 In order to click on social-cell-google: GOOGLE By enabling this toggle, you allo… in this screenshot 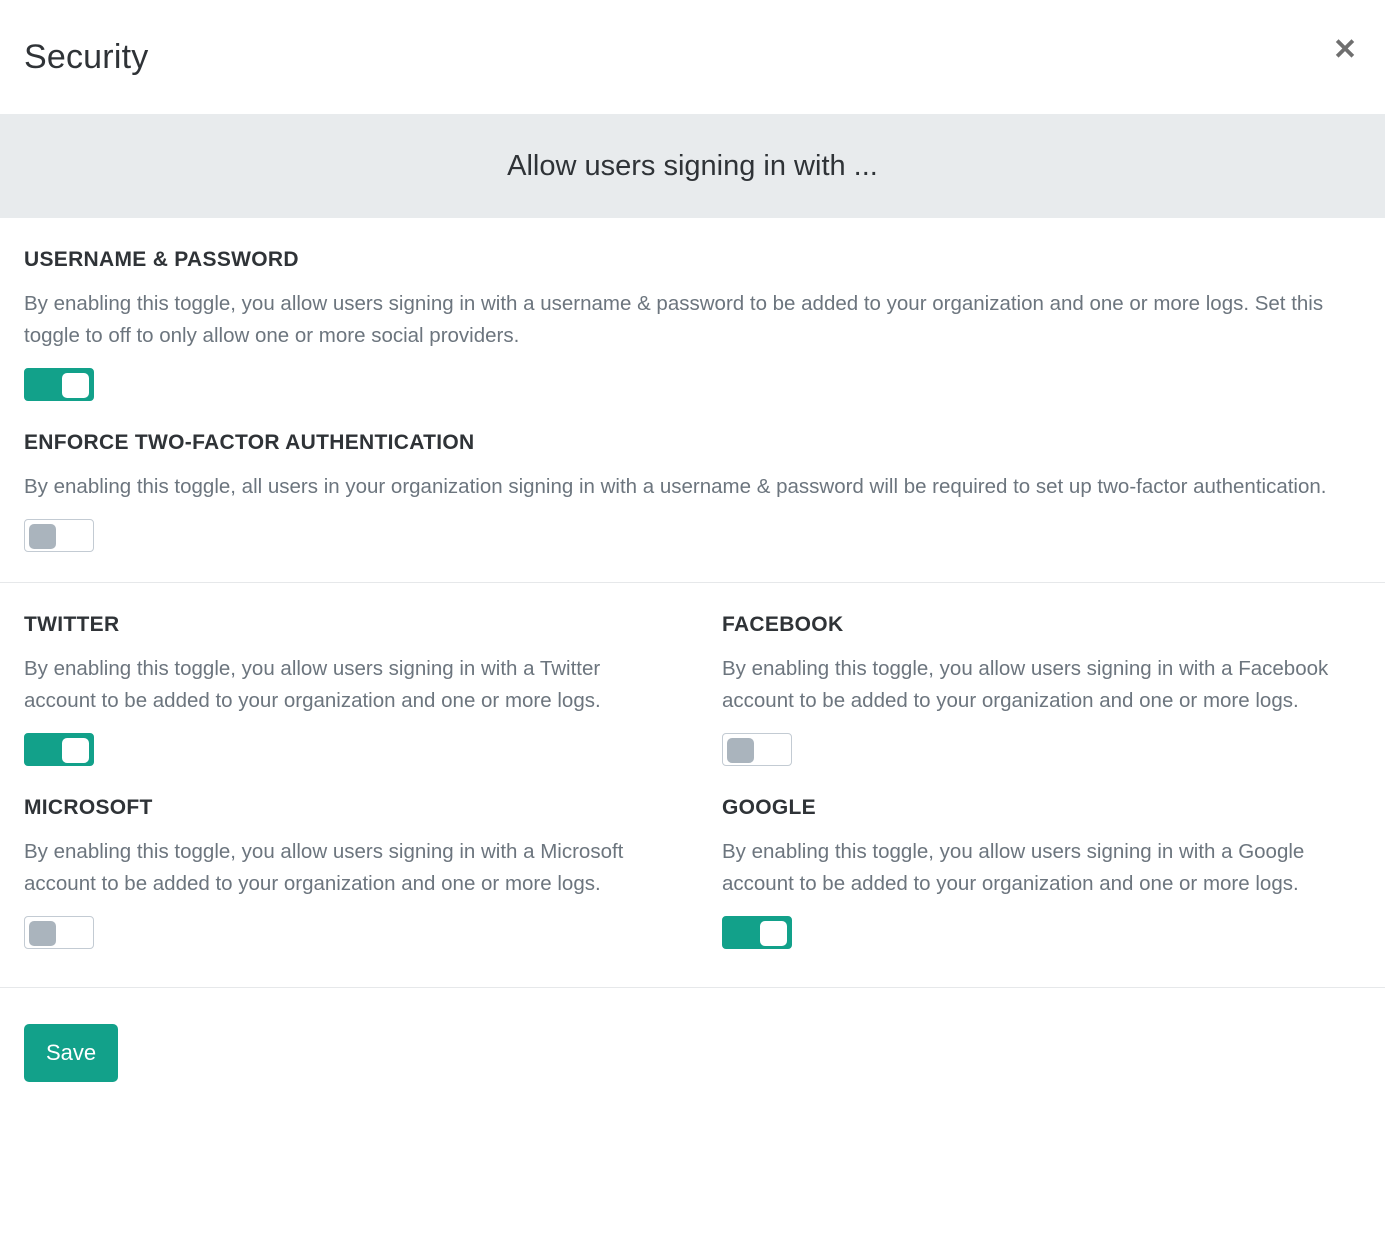, I will do `click(1053, 857)`.